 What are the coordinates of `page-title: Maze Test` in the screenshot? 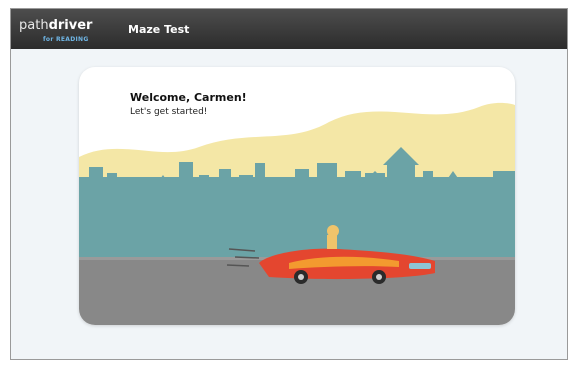 It's located at (159, 29).